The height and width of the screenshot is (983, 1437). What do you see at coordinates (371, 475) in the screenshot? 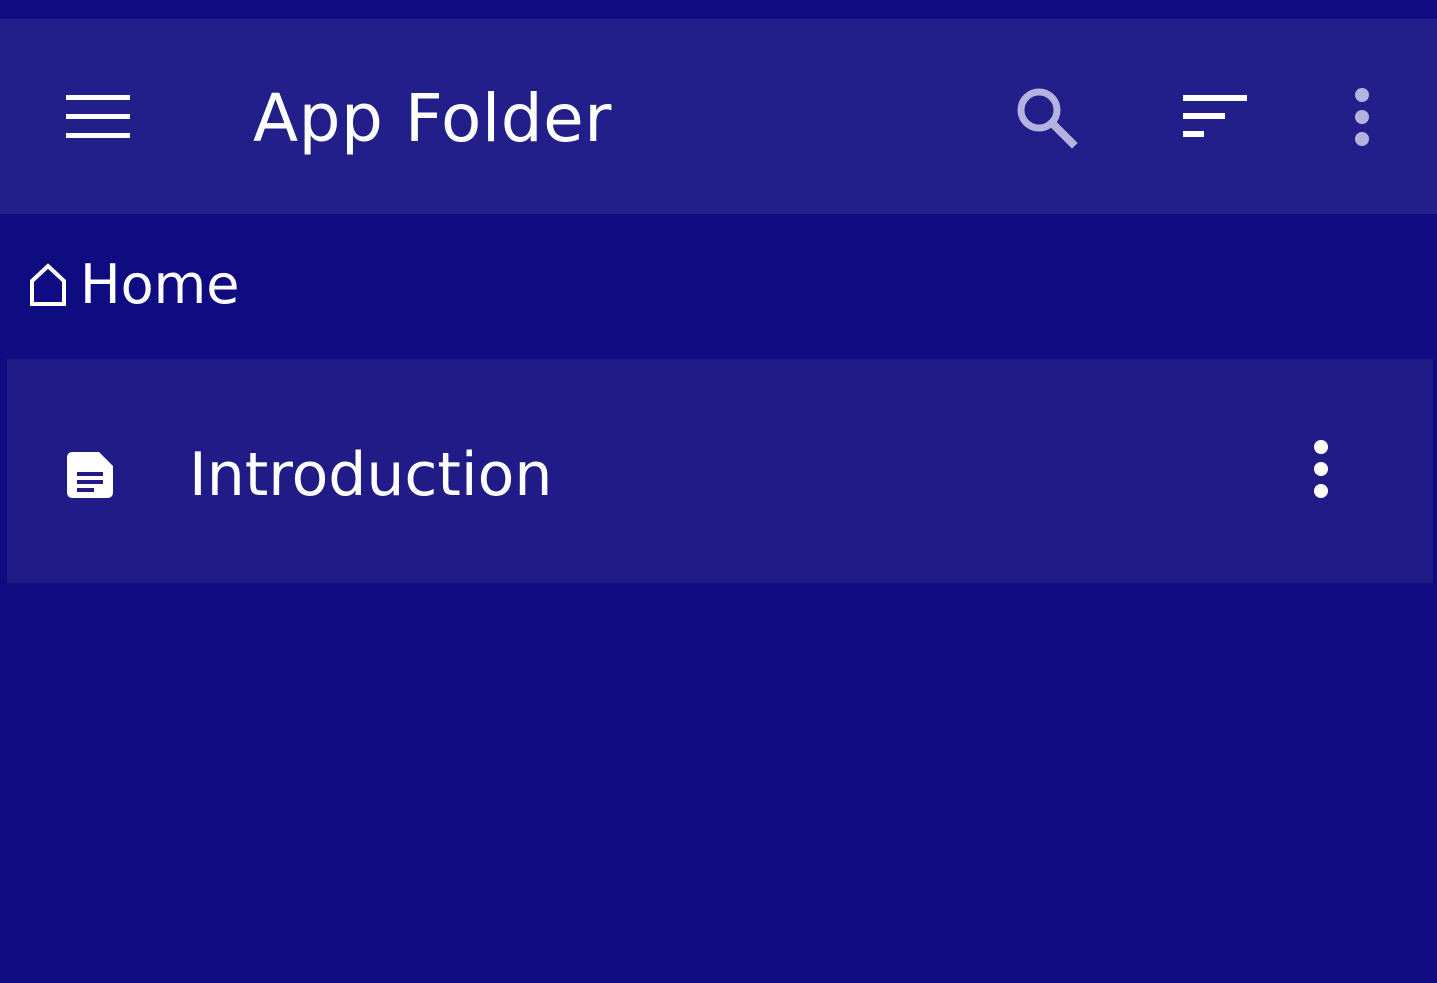
I see `file-name: Introduction` at bounding box center [371, 475].